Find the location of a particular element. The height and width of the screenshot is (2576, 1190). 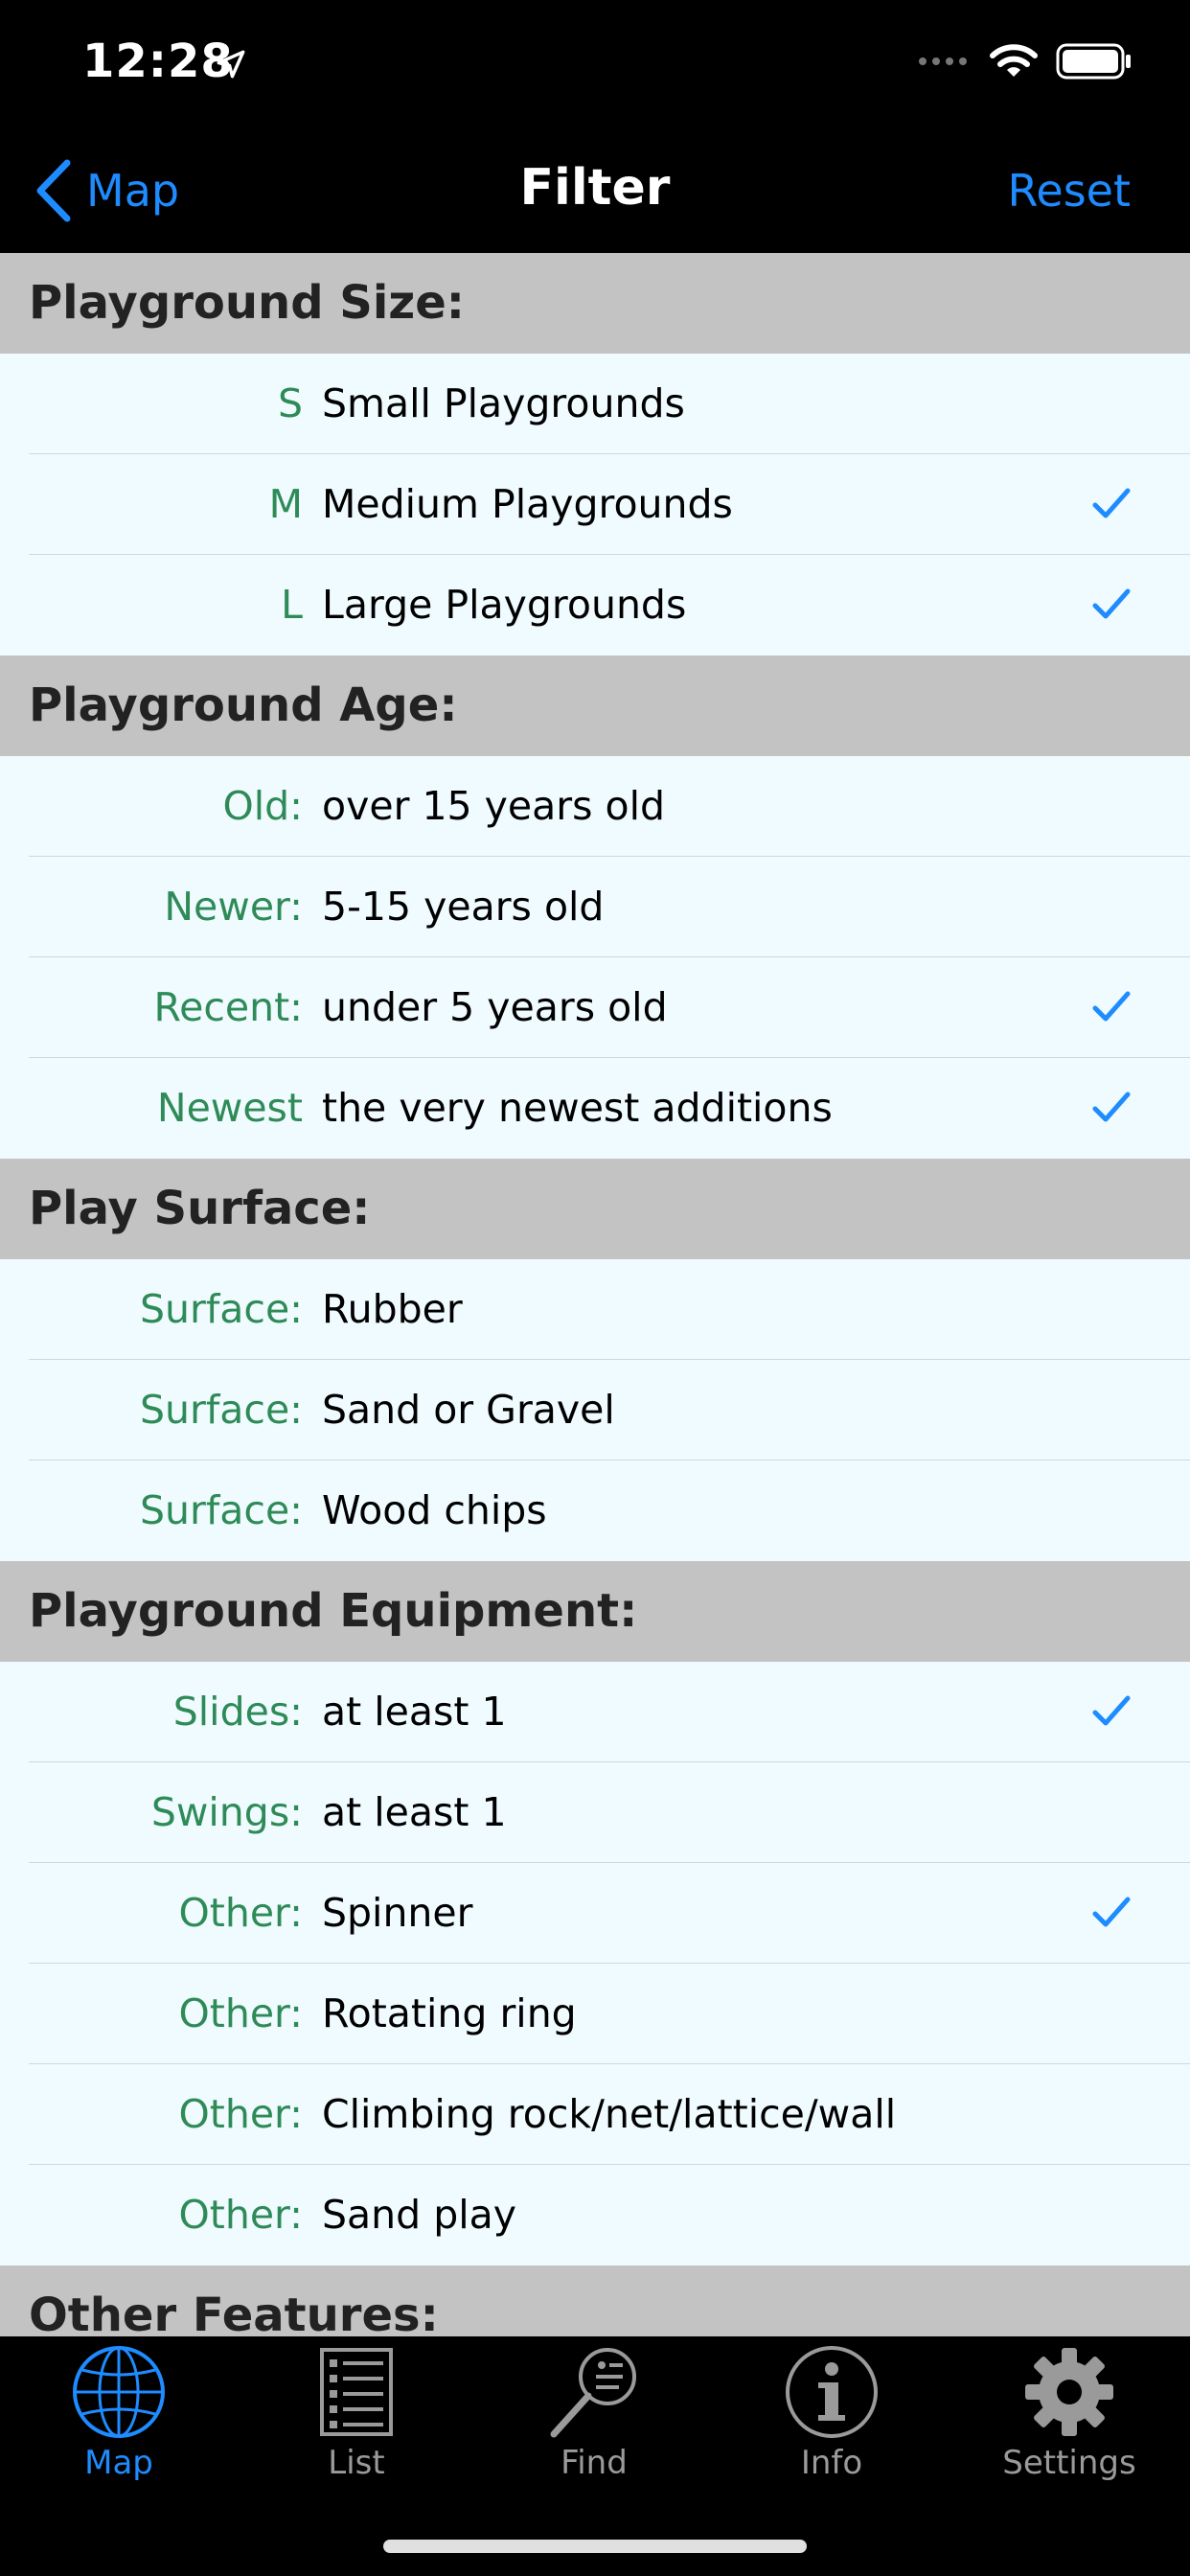

filter-option-row: Newest the very newest additions is located at coordinates (595, 1108).